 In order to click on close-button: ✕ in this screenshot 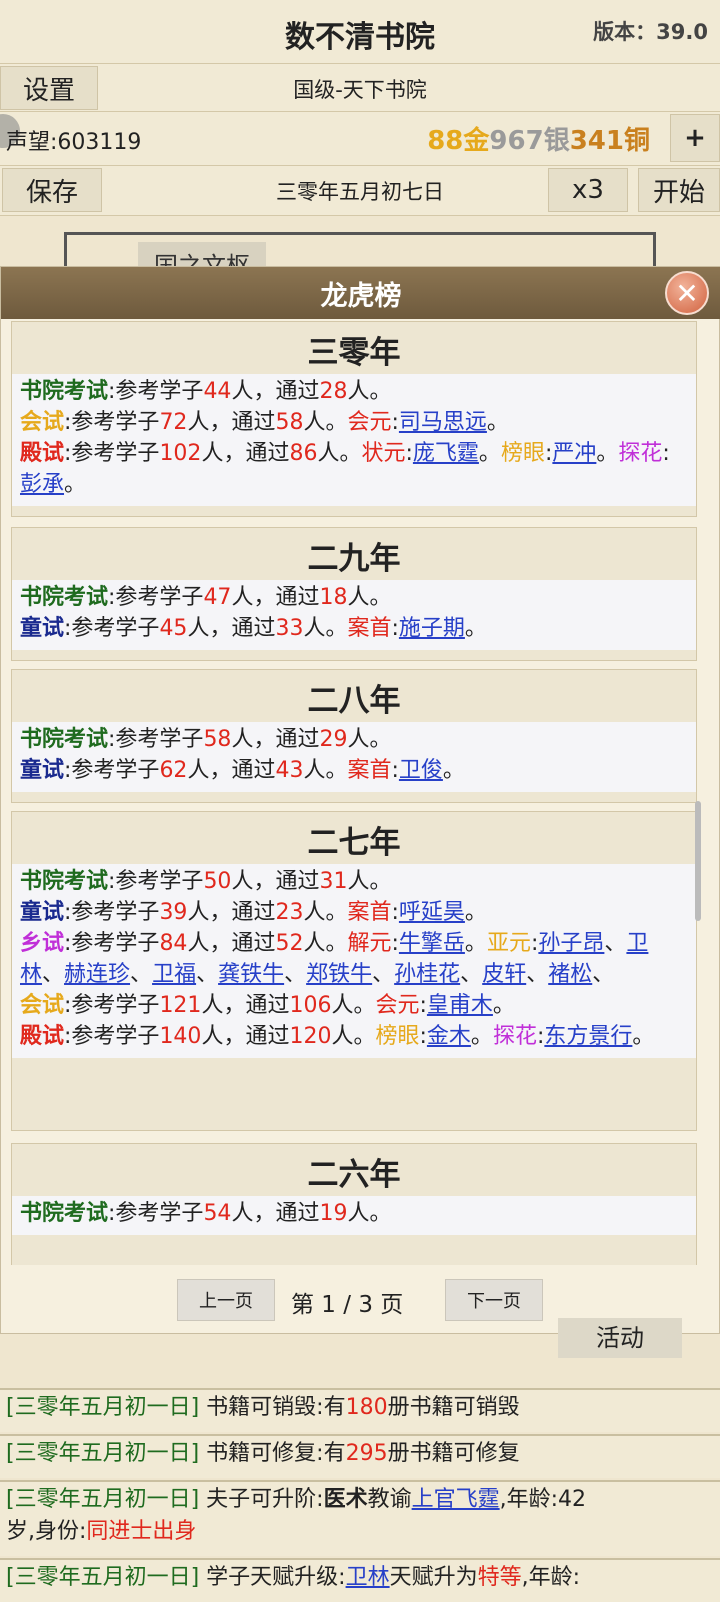, I will do `click(687, 293)`.